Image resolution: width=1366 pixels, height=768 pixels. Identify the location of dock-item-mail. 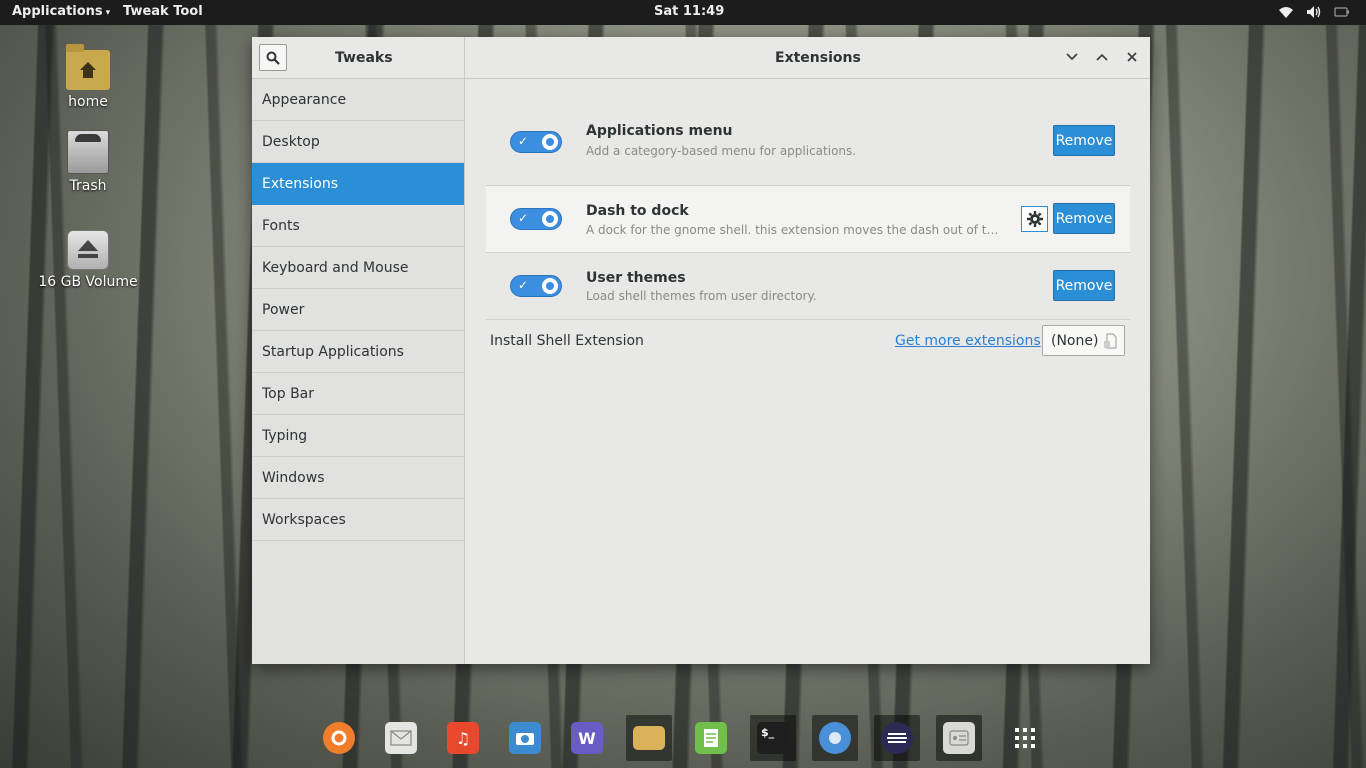
(401, 738).